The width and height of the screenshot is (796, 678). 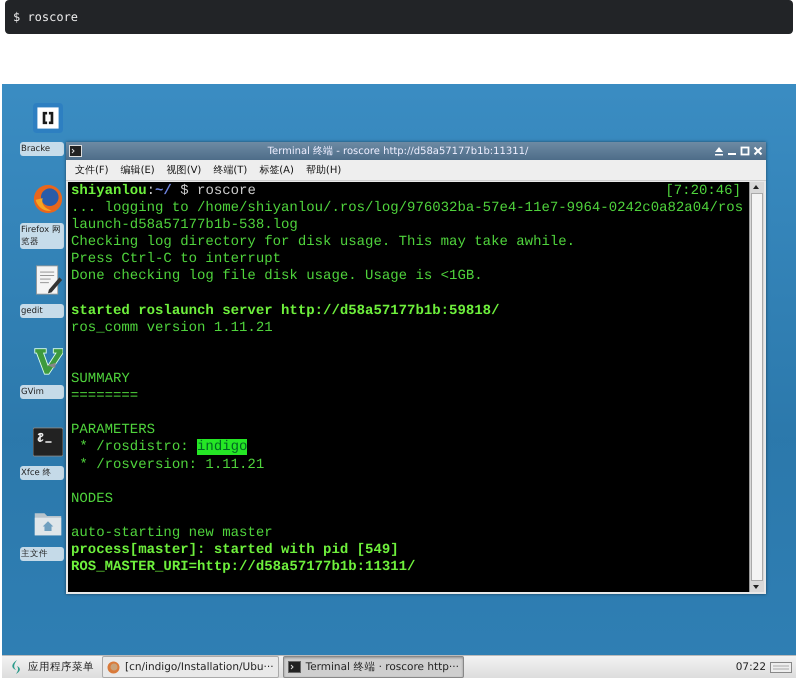 I want to click on maximize-icon, so click(x=745, y=151).